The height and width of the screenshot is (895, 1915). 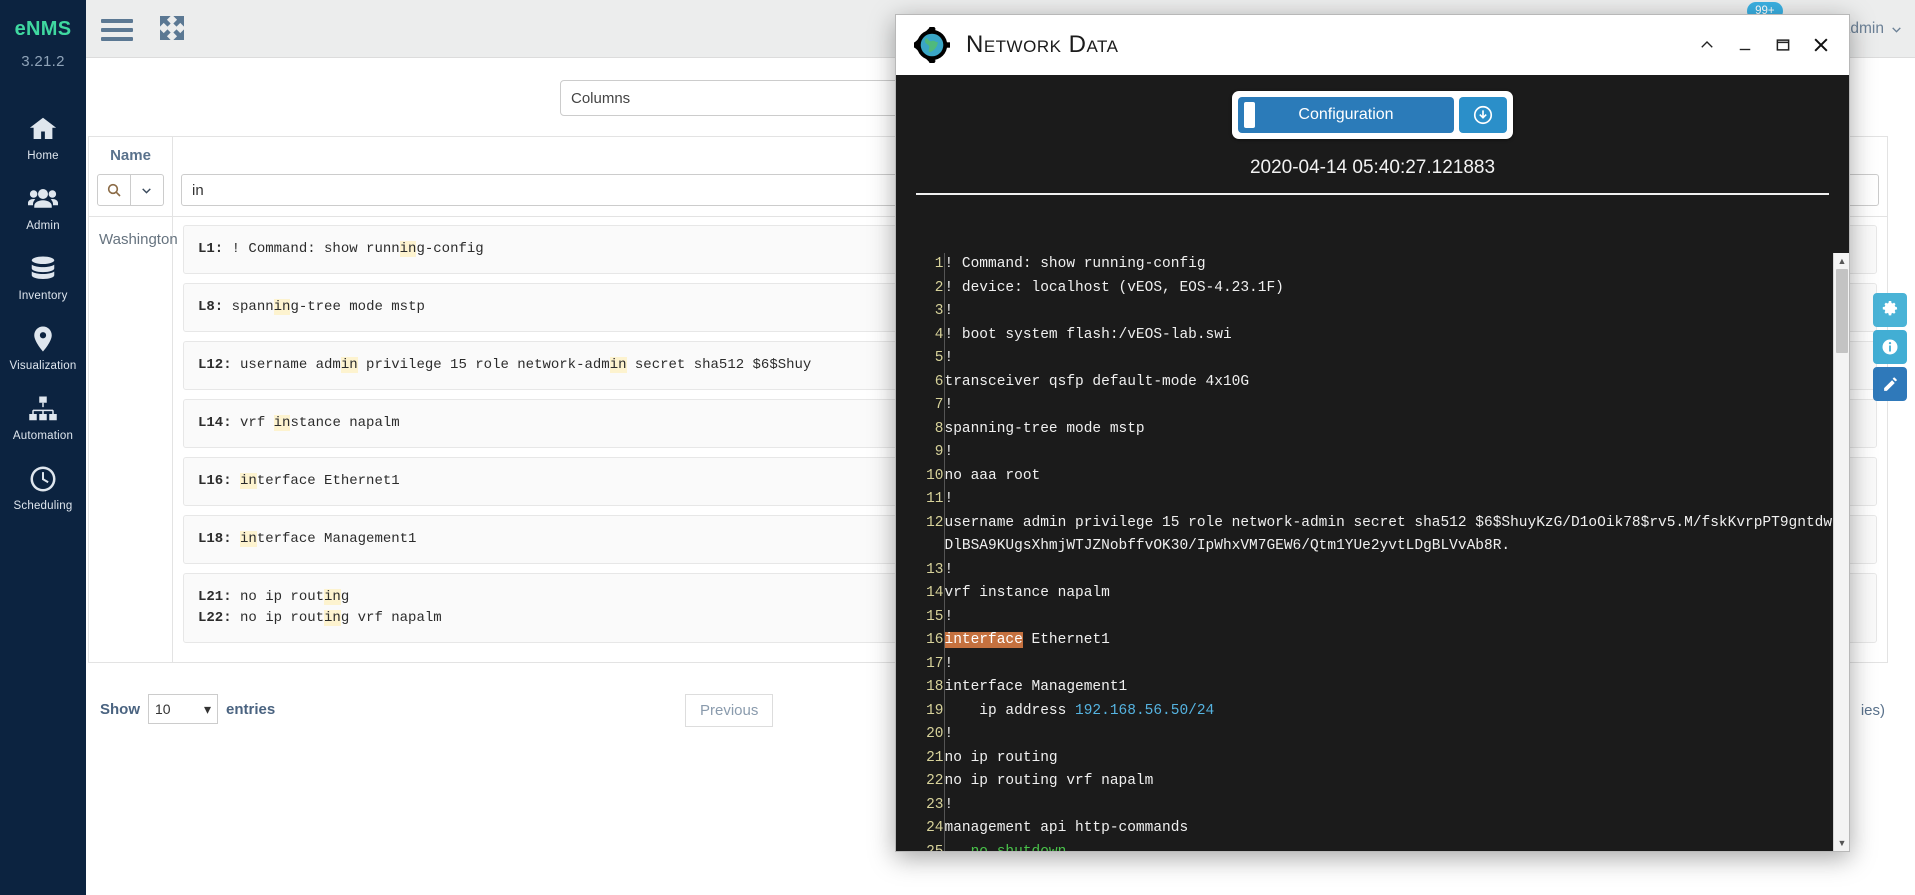 I want to click on line-number: 7, so click(x=939, y=405).